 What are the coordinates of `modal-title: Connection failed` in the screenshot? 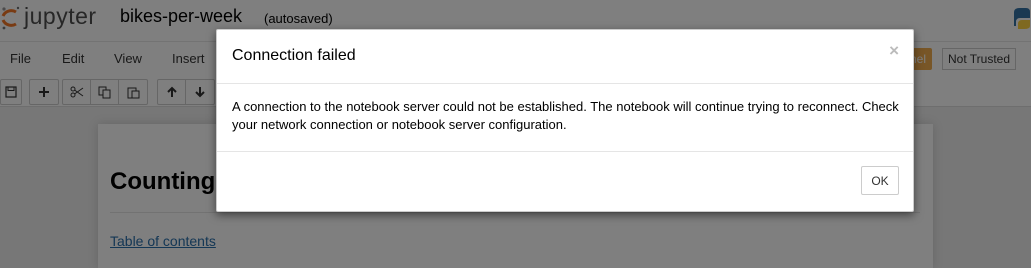 It's located at (294, 55).